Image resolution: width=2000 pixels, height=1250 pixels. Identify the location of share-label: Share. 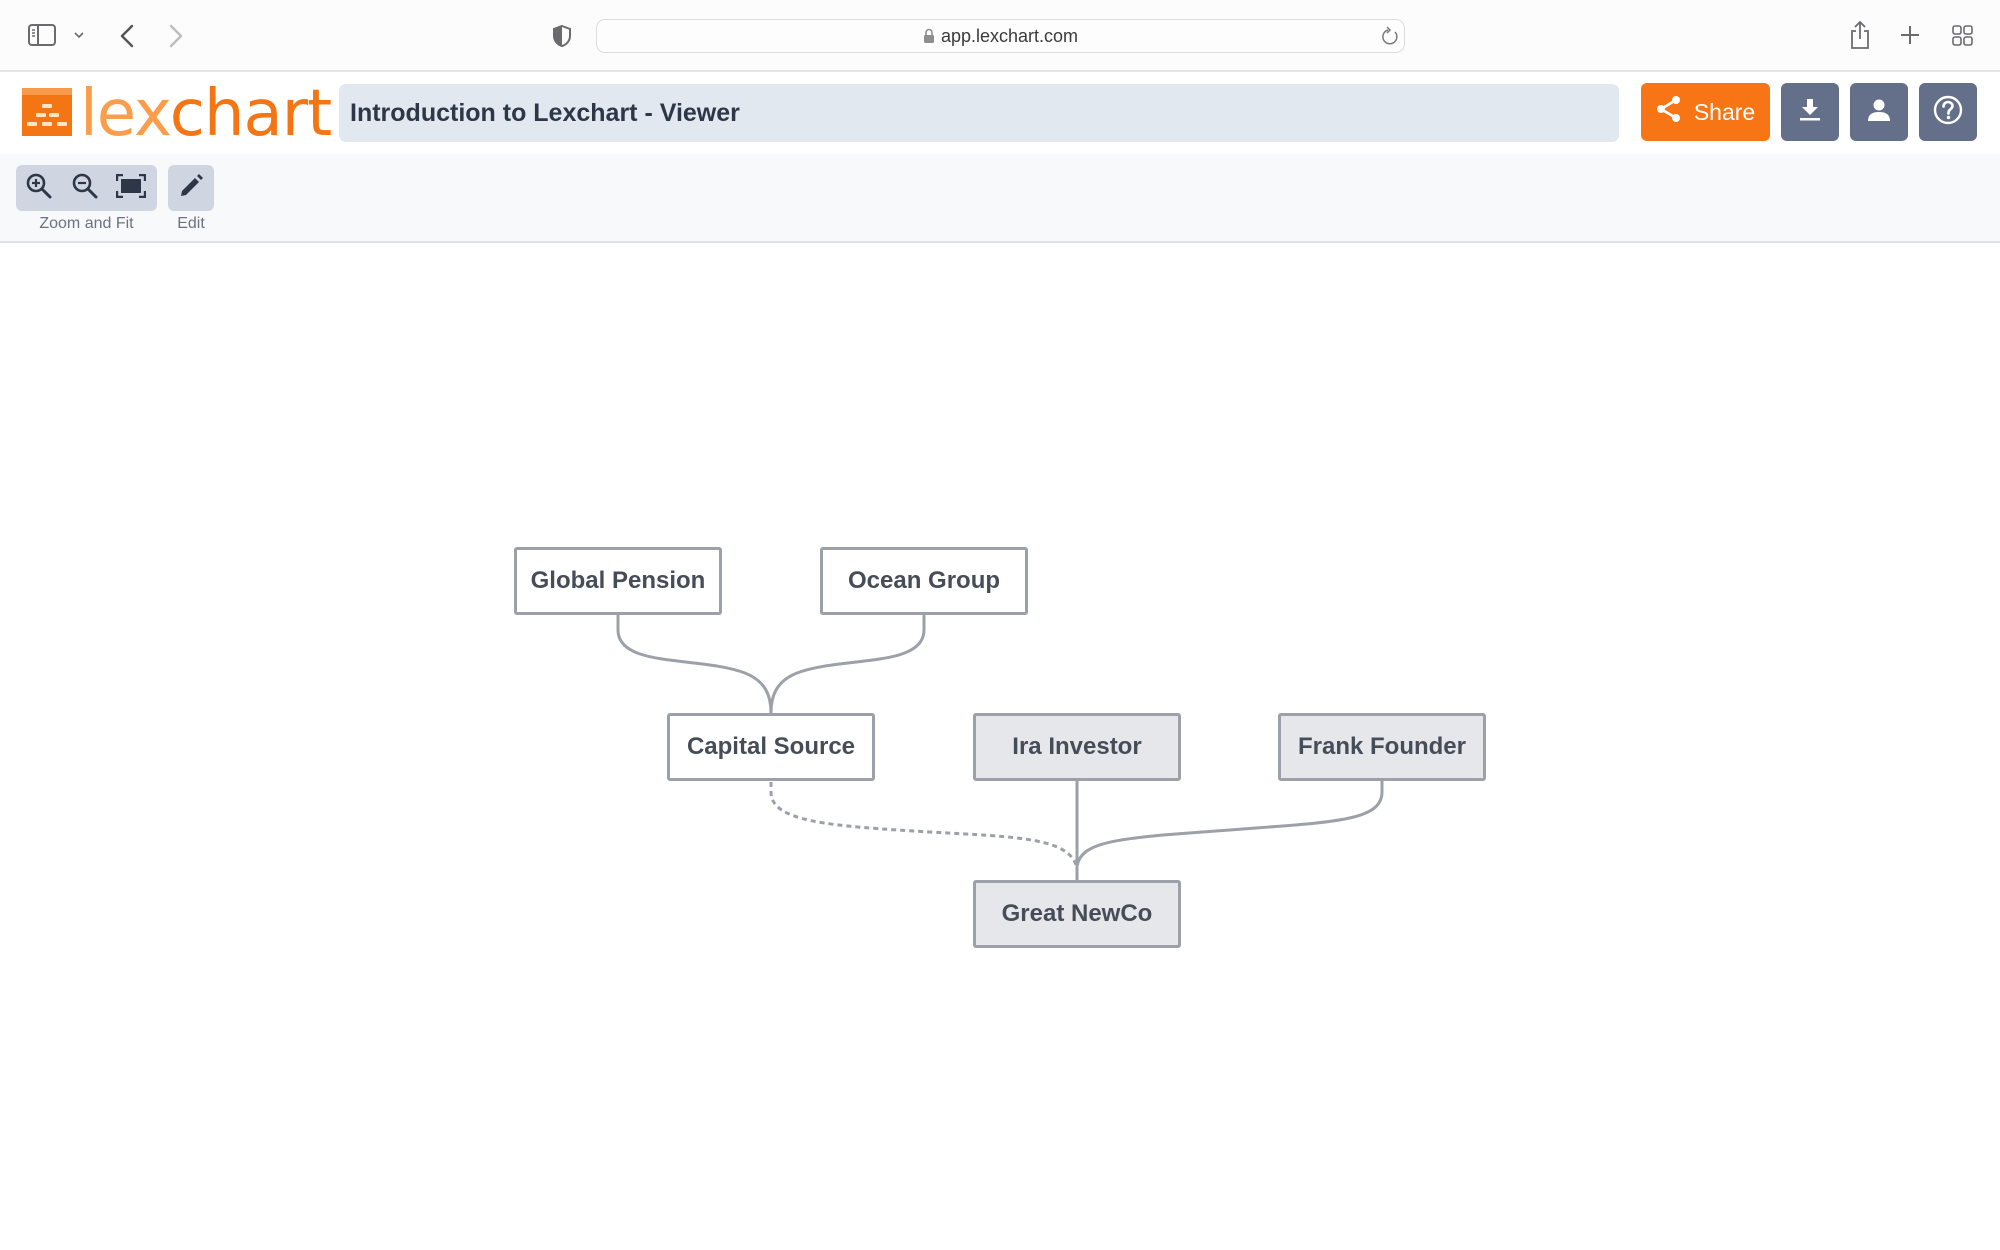
(1724, 111).